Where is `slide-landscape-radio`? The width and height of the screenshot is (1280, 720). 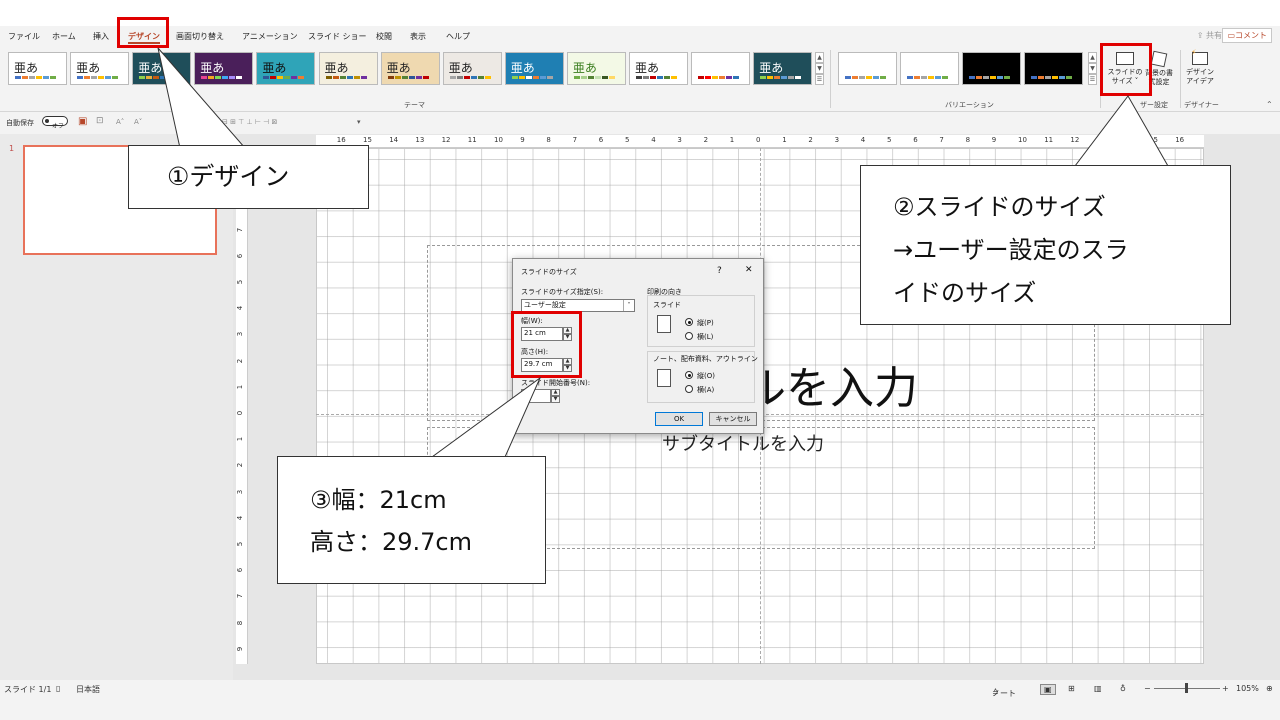 slide-landscape-radio is located at coordinates (689, 336).